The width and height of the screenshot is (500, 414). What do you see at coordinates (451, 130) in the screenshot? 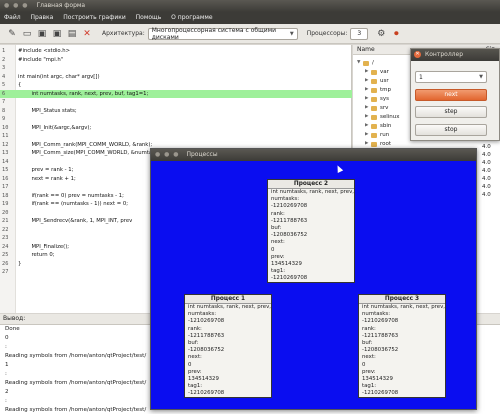
I see `stop-button: stop` at bounding box center [451, 130].